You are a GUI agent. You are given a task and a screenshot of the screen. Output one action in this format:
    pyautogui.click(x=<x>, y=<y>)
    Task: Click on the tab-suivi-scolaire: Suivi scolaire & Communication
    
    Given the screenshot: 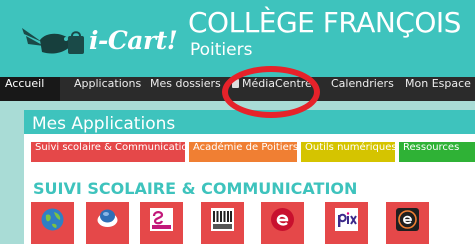 What is the action you would take?
    pyautogui.click(x=108, y=152)
    